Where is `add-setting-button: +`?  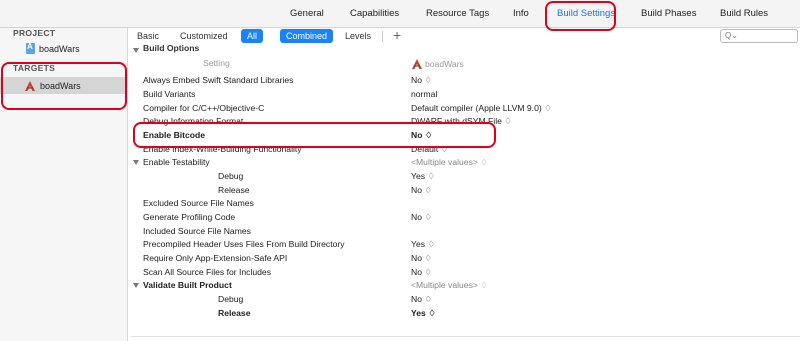 add-setting-button: + is located at coordinates (397, 35).